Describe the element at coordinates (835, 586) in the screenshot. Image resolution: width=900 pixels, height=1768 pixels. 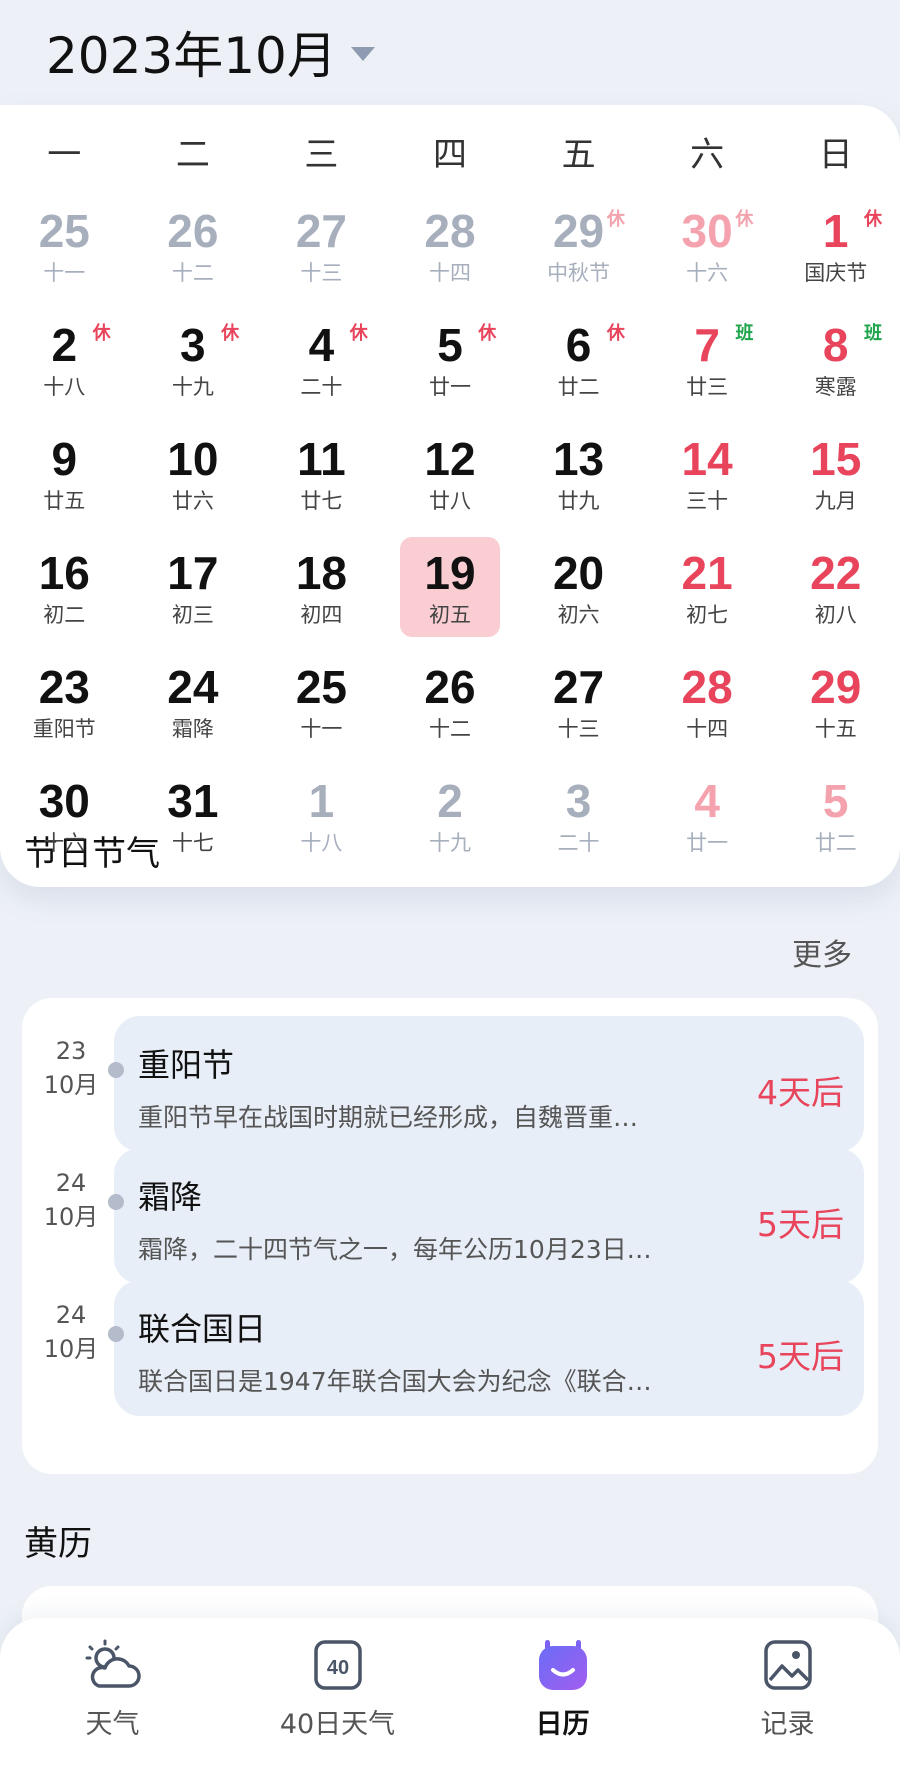
I see `calendar-day: 22 初八` at that location.